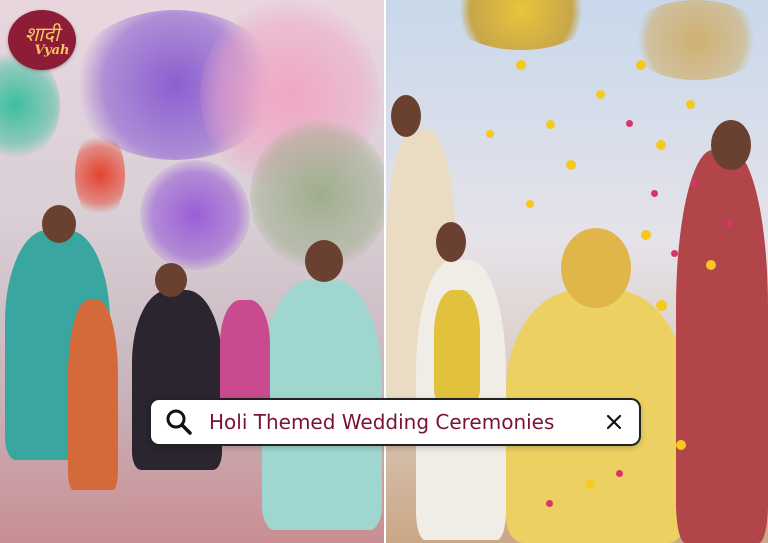 The height and width of the screenshot is (543, 768). I want to click on guest-pink-saree, so click(245, 355).